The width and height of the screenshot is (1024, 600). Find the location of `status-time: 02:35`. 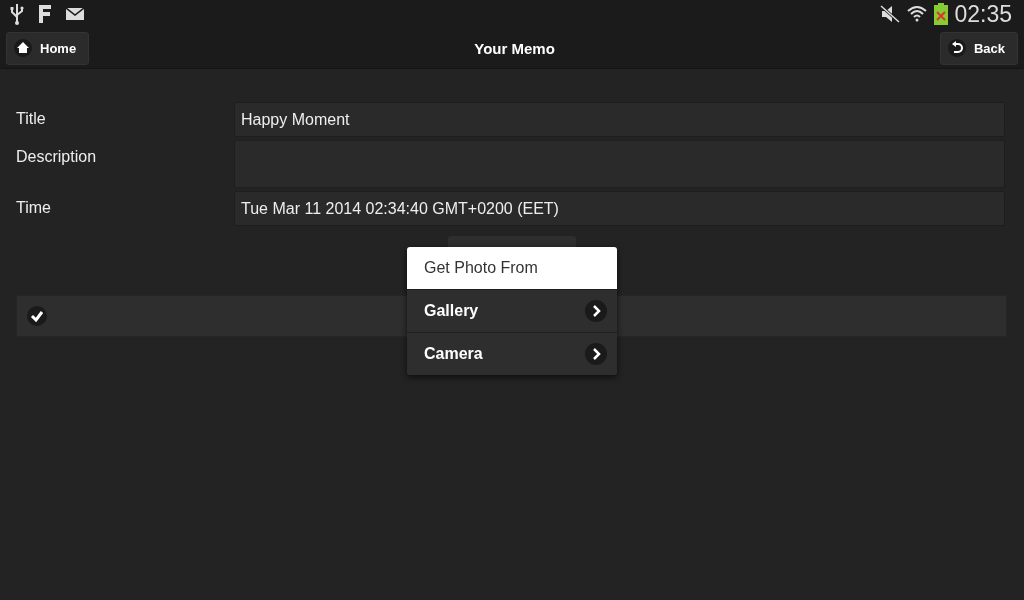

status-time: 02:35 is located at coordinates (983, 14).